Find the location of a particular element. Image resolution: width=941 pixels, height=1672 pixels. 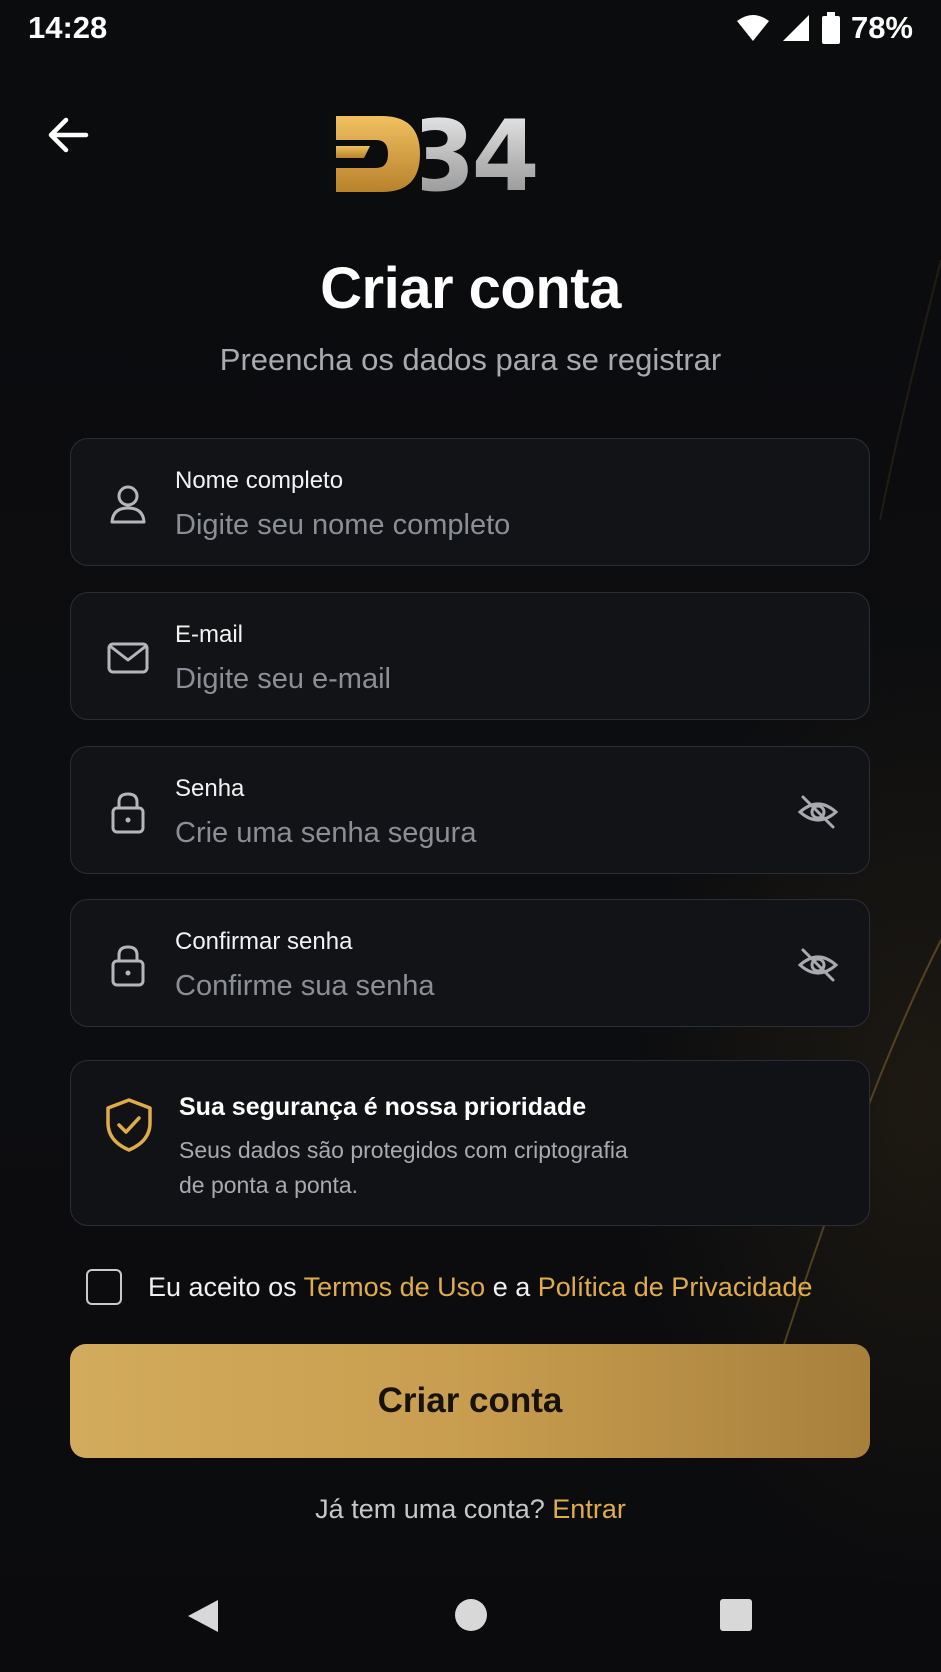

login-prompt-text: Já tem uma conta? is located at coordinates (434, 1509).